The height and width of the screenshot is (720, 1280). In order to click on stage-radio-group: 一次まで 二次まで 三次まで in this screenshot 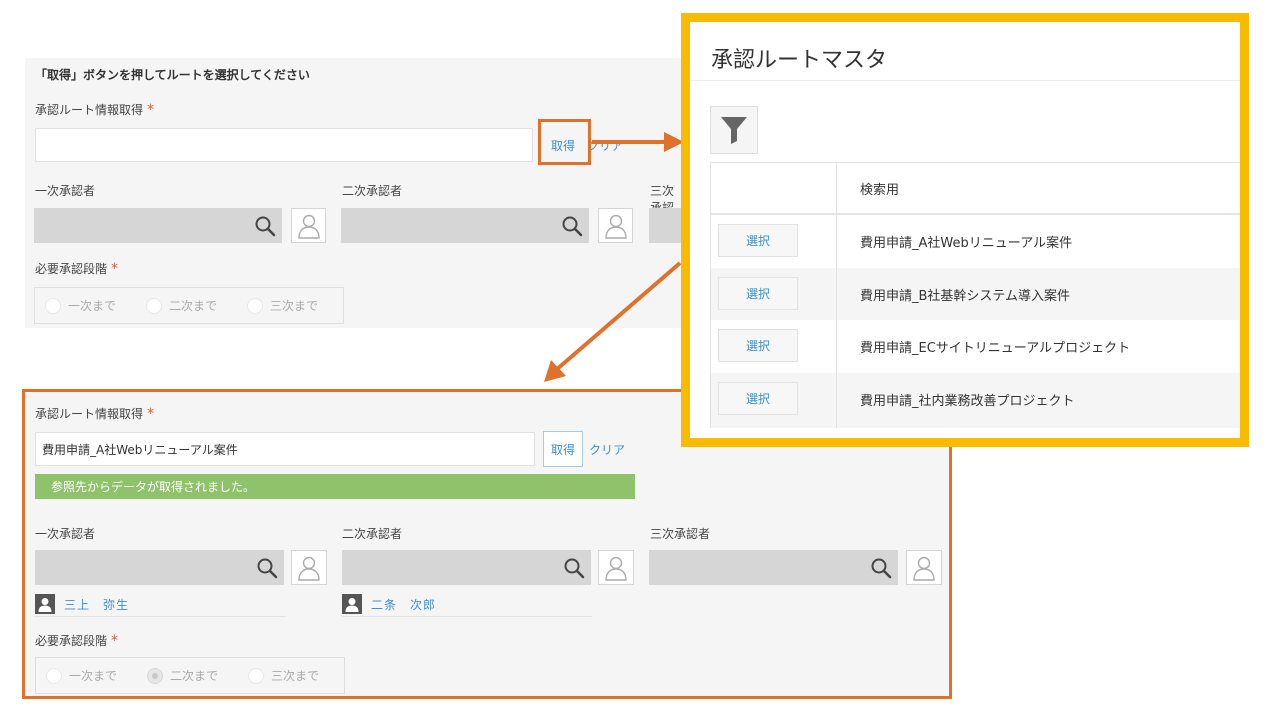, I will do `click(190, 675)`.